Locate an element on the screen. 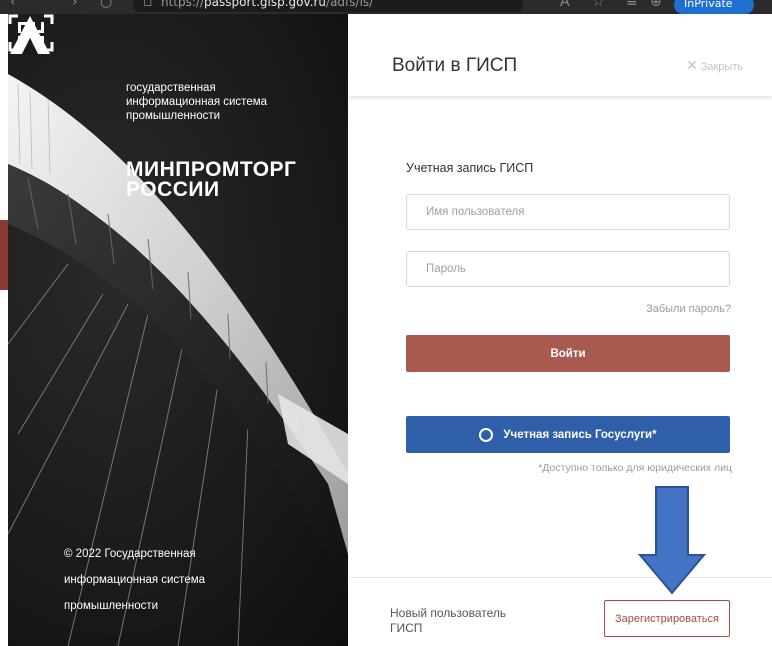  extensions-icon: ⊕ is located at coordinates (656, 5).